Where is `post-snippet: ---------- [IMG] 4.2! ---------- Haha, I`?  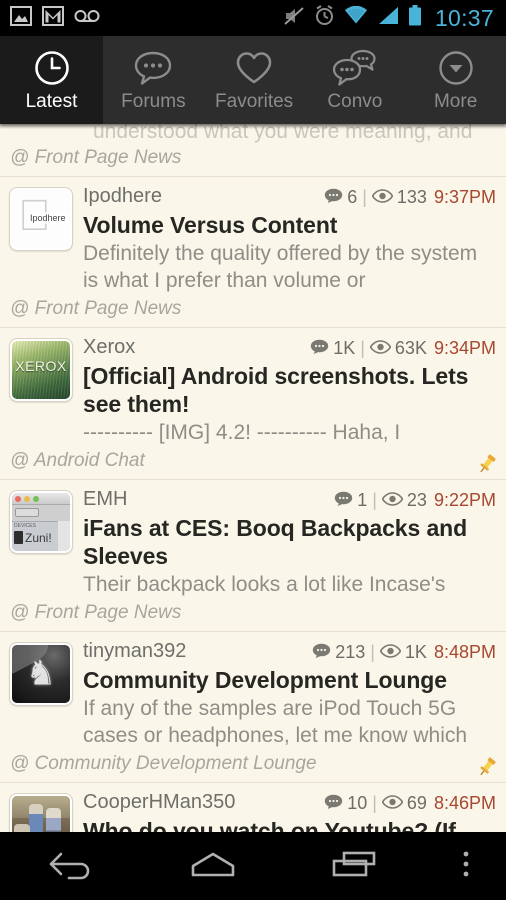
post-snippet: ---------- [IMG] 4.2! ---------- Haha, I is located at coordinates (242, 432).